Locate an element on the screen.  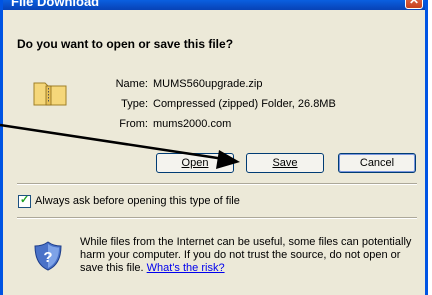
file-from-value: mums2000.com is located at coordinates (192, 124).